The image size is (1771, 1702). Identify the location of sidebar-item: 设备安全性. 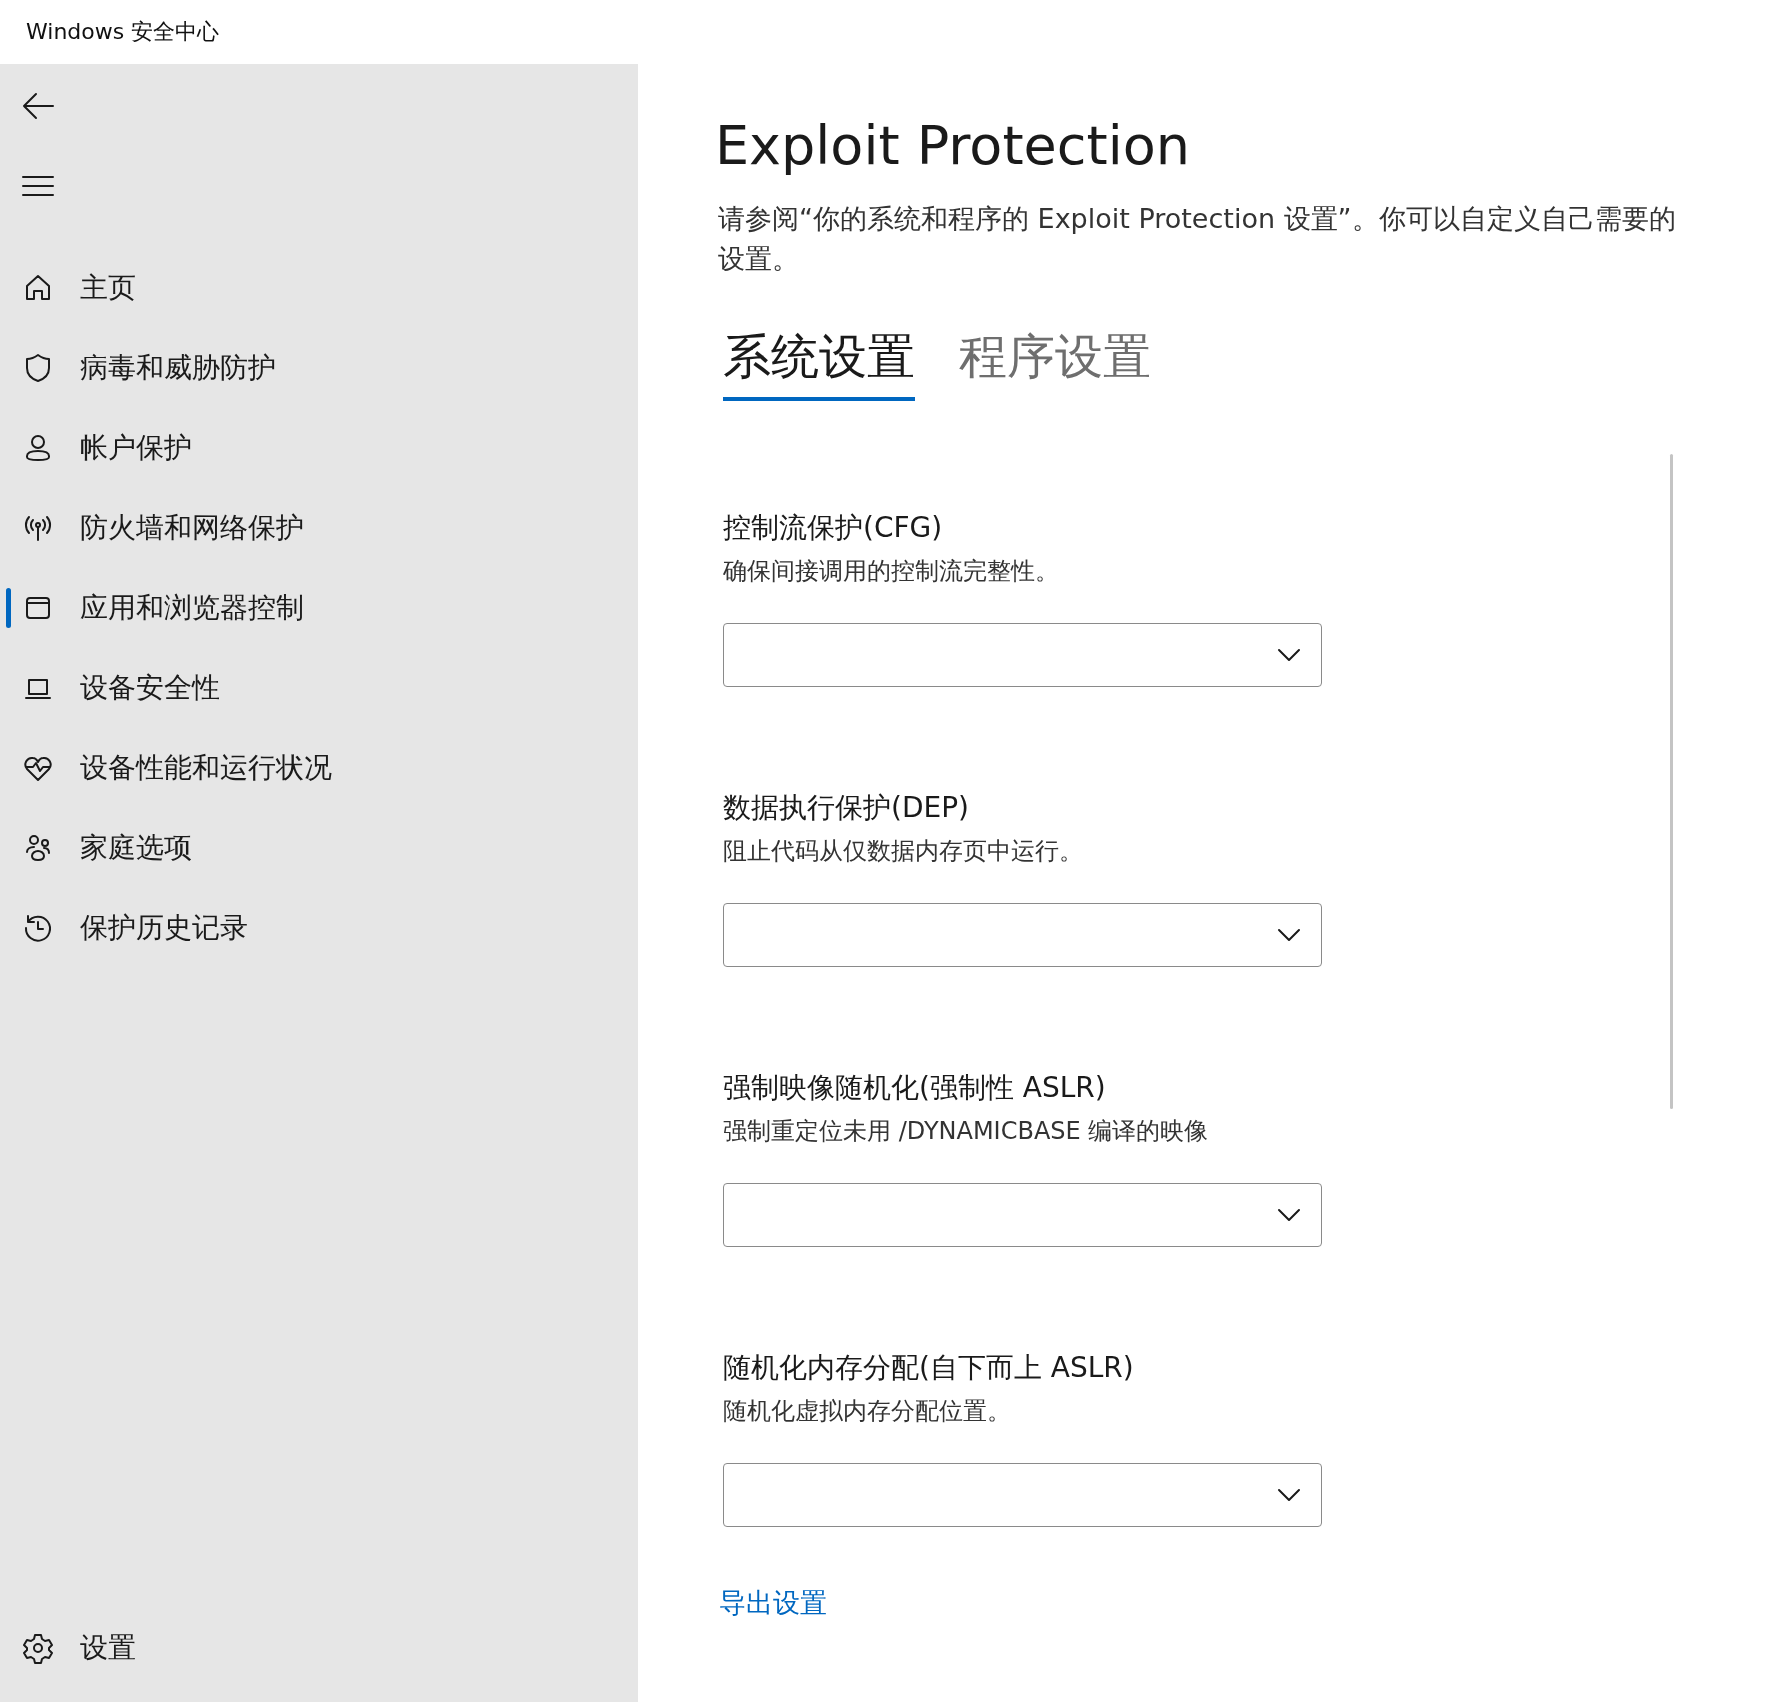
(319, 688).